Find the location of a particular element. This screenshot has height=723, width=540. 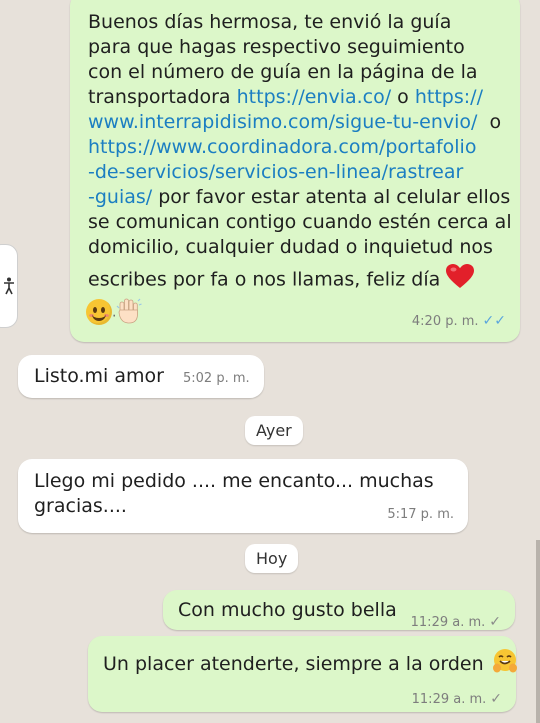

smiling-face-icon is located at coordinates (99, 312).